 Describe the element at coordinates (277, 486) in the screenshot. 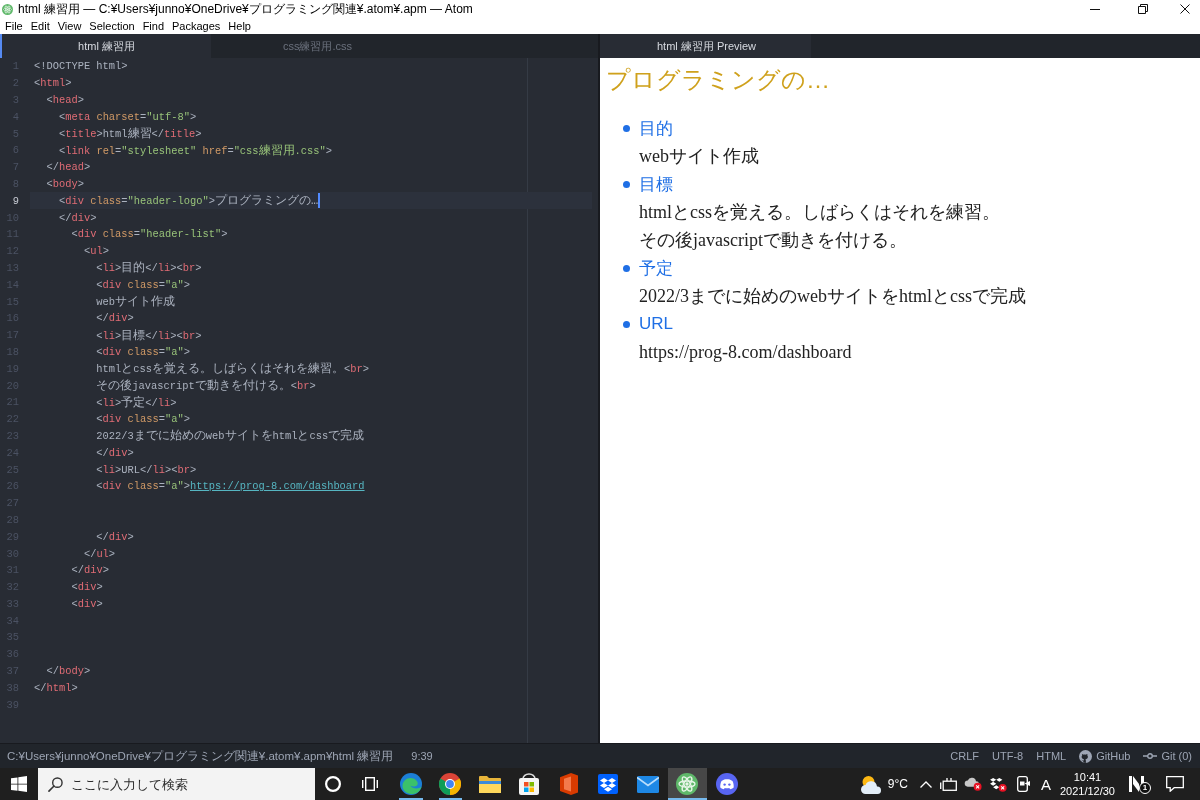

I see `url-link: https://prog-8.com/dashboard` at that location.